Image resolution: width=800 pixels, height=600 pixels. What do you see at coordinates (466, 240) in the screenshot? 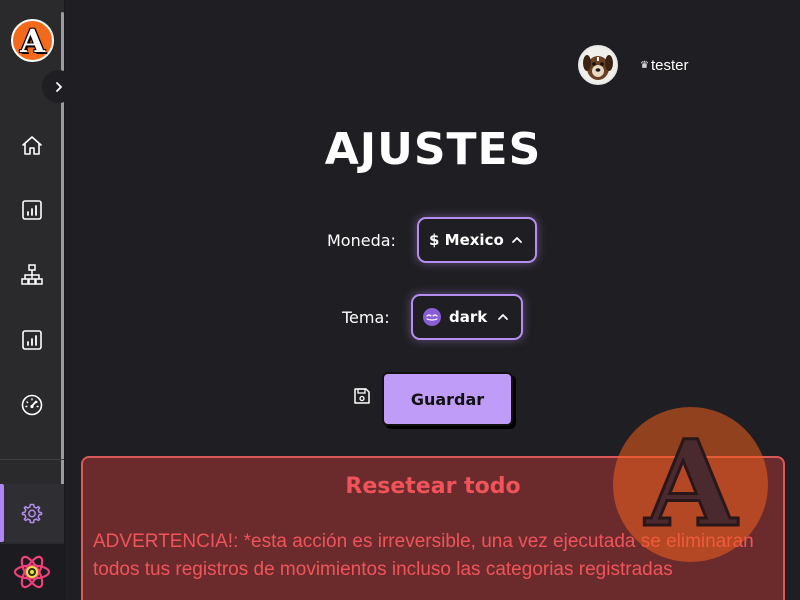
I see `currency-value: $ Mexico` at bounding box center [466, 240].